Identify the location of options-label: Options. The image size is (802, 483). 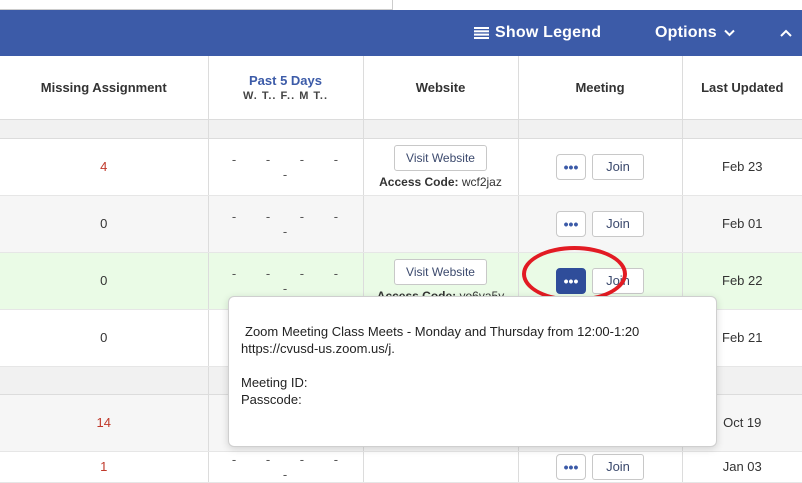
(686, 32).